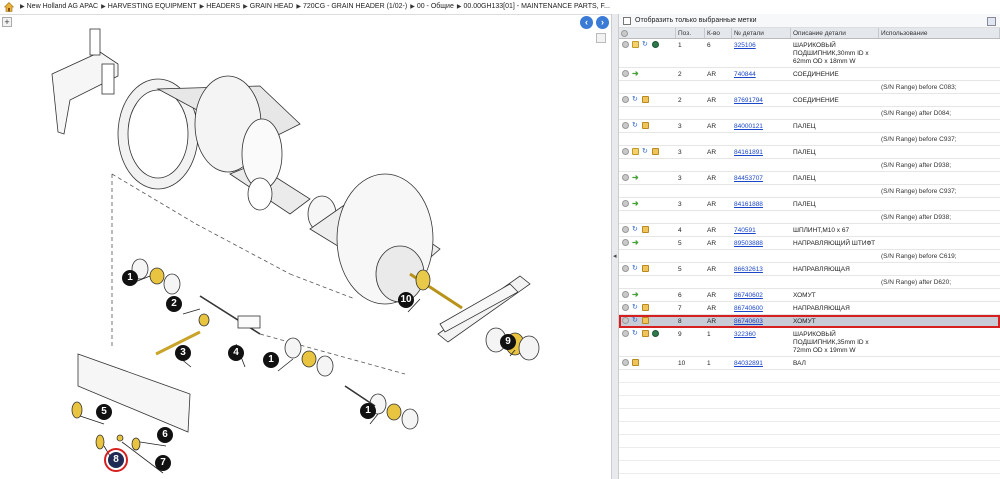 The height and width of the screenshot is (479, 1000). Describe the element at coordinates (104, 412) in the screenshot. I see `callout-5: 5` at that location.